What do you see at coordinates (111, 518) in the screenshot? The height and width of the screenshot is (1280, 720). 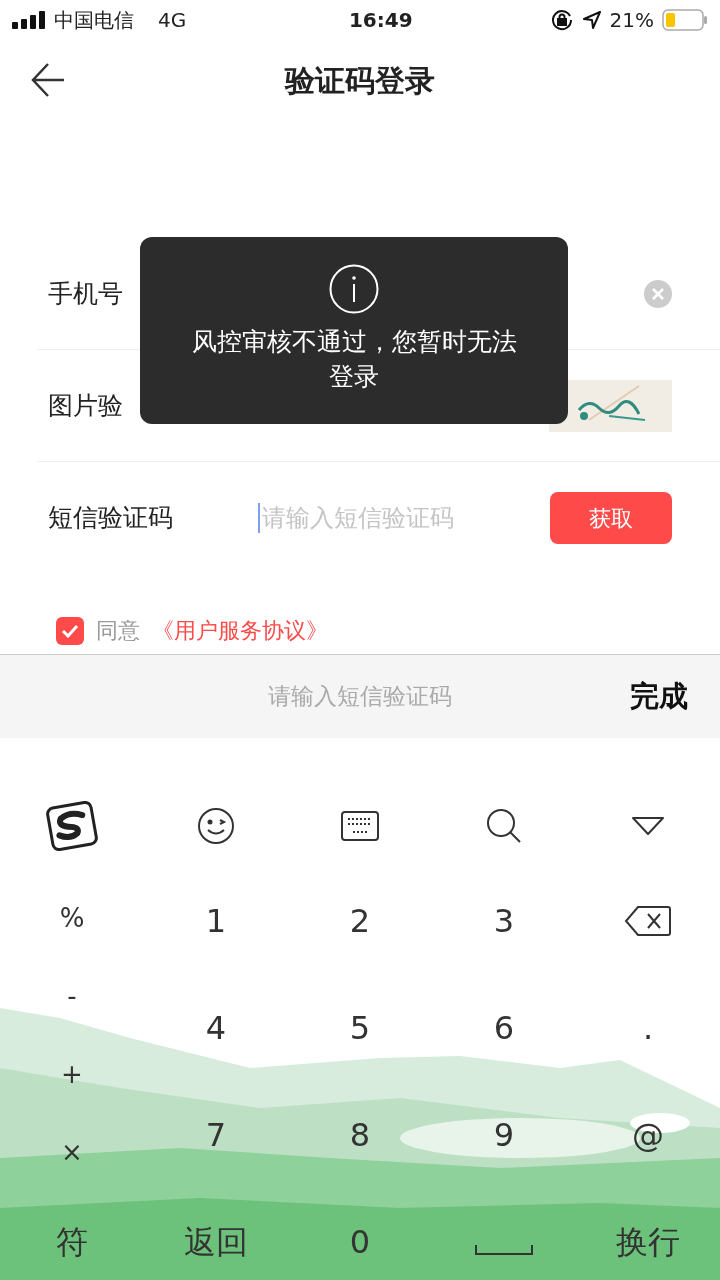 I see `field-label: 短信验证码` at bounding box center [111, 518].